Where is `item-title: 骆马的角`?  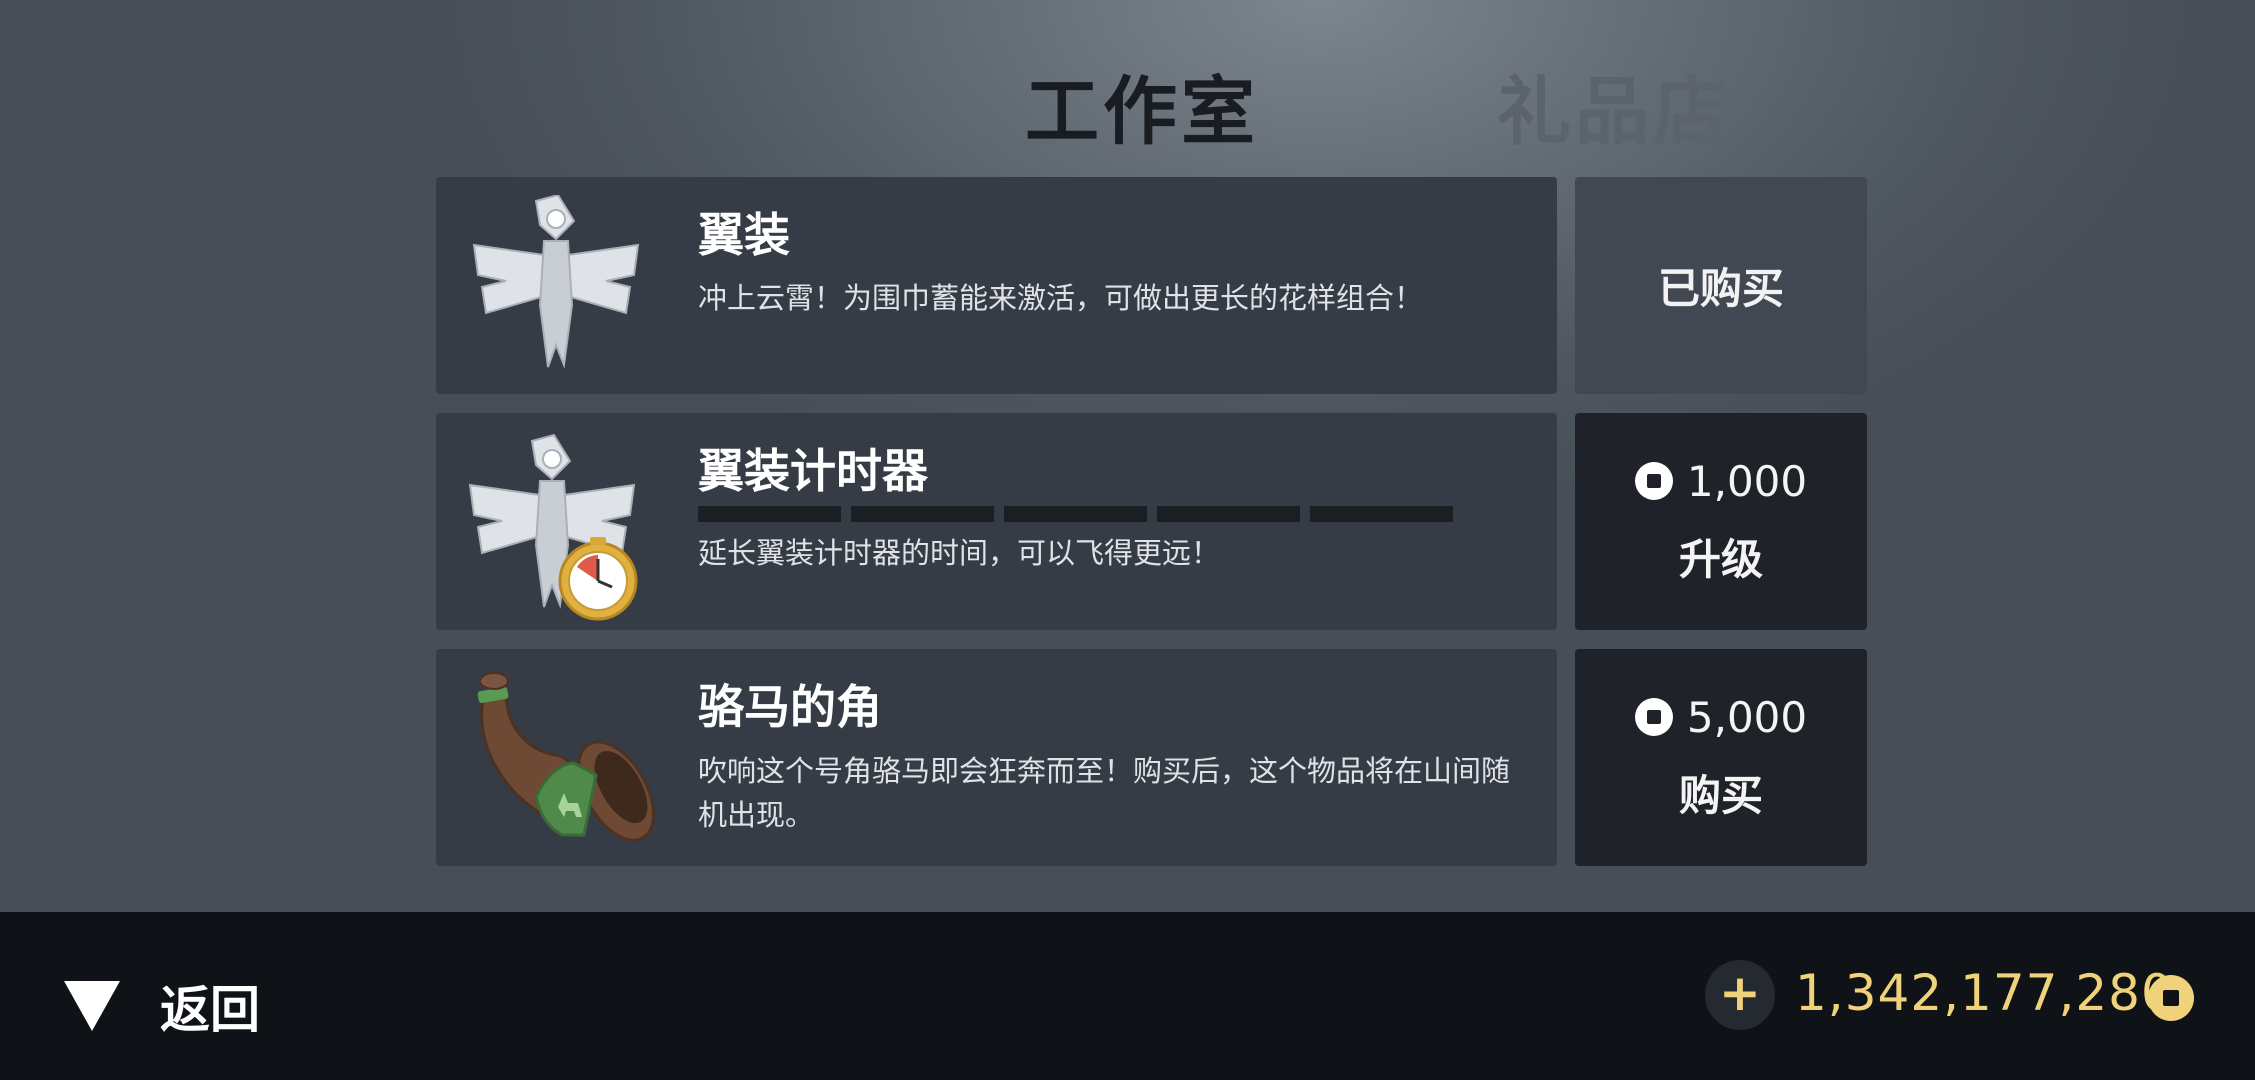 item-title: 骆马的角 is located at coordinates (790, 707).